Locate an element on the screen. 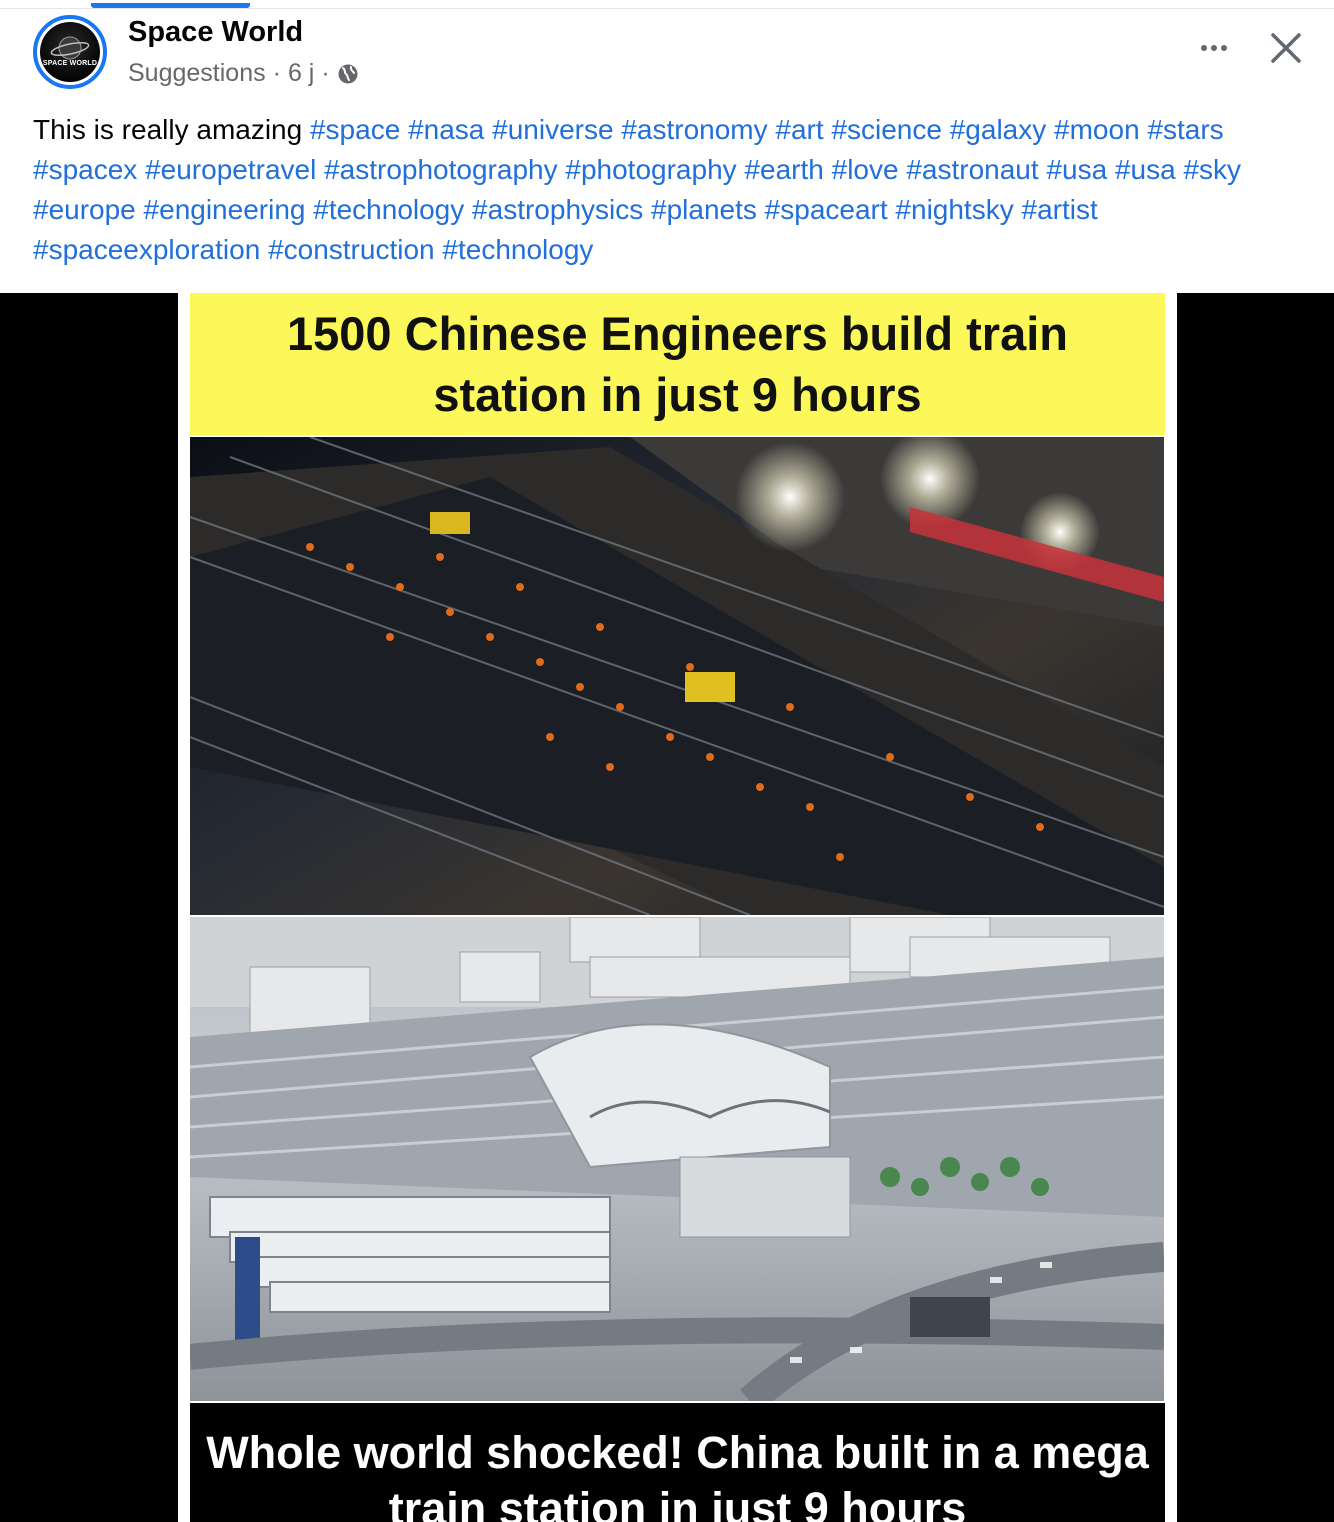 The image size is (1334, 1522). hashtag-link: #engineering is located at coordinates (225, 209).